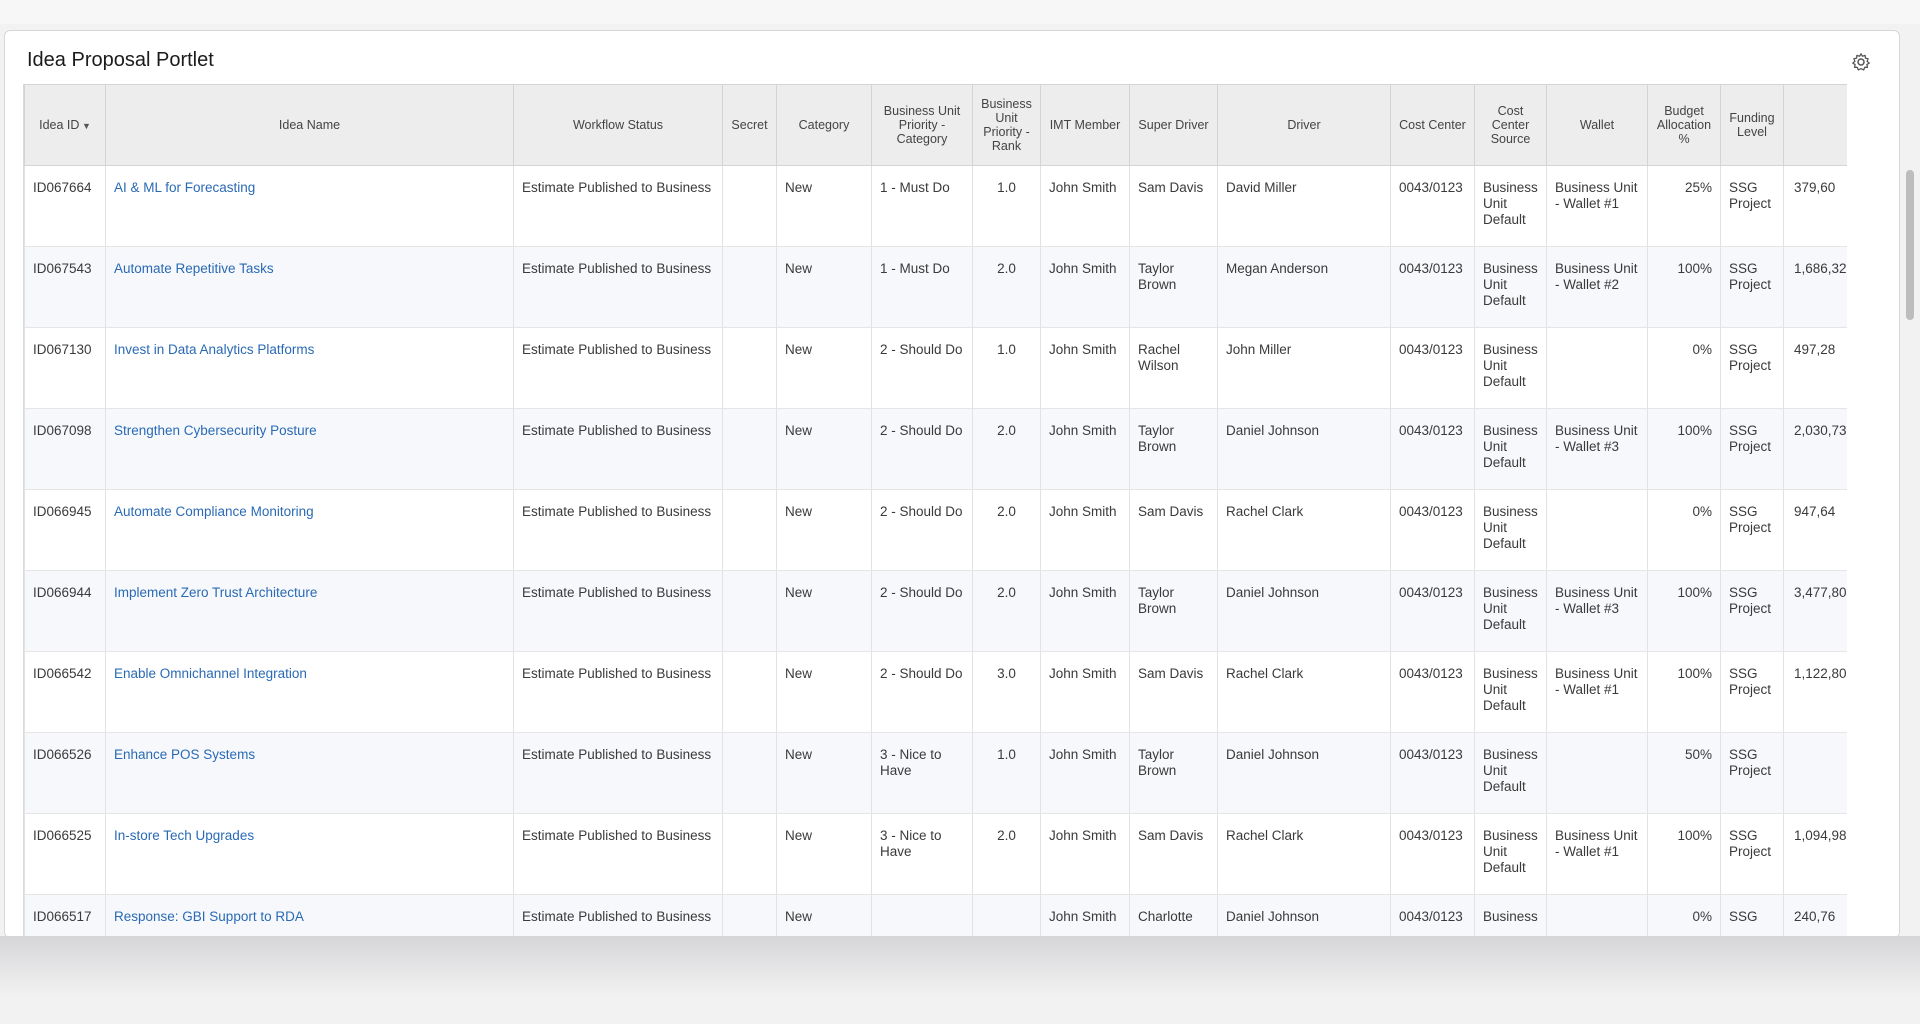 Image resolution: width=1920 pixels, height=1024 pixels. Describe the element at coordinates (1173, 125) in the screenshot. I see `column-header-8: Super Driver` at that location.